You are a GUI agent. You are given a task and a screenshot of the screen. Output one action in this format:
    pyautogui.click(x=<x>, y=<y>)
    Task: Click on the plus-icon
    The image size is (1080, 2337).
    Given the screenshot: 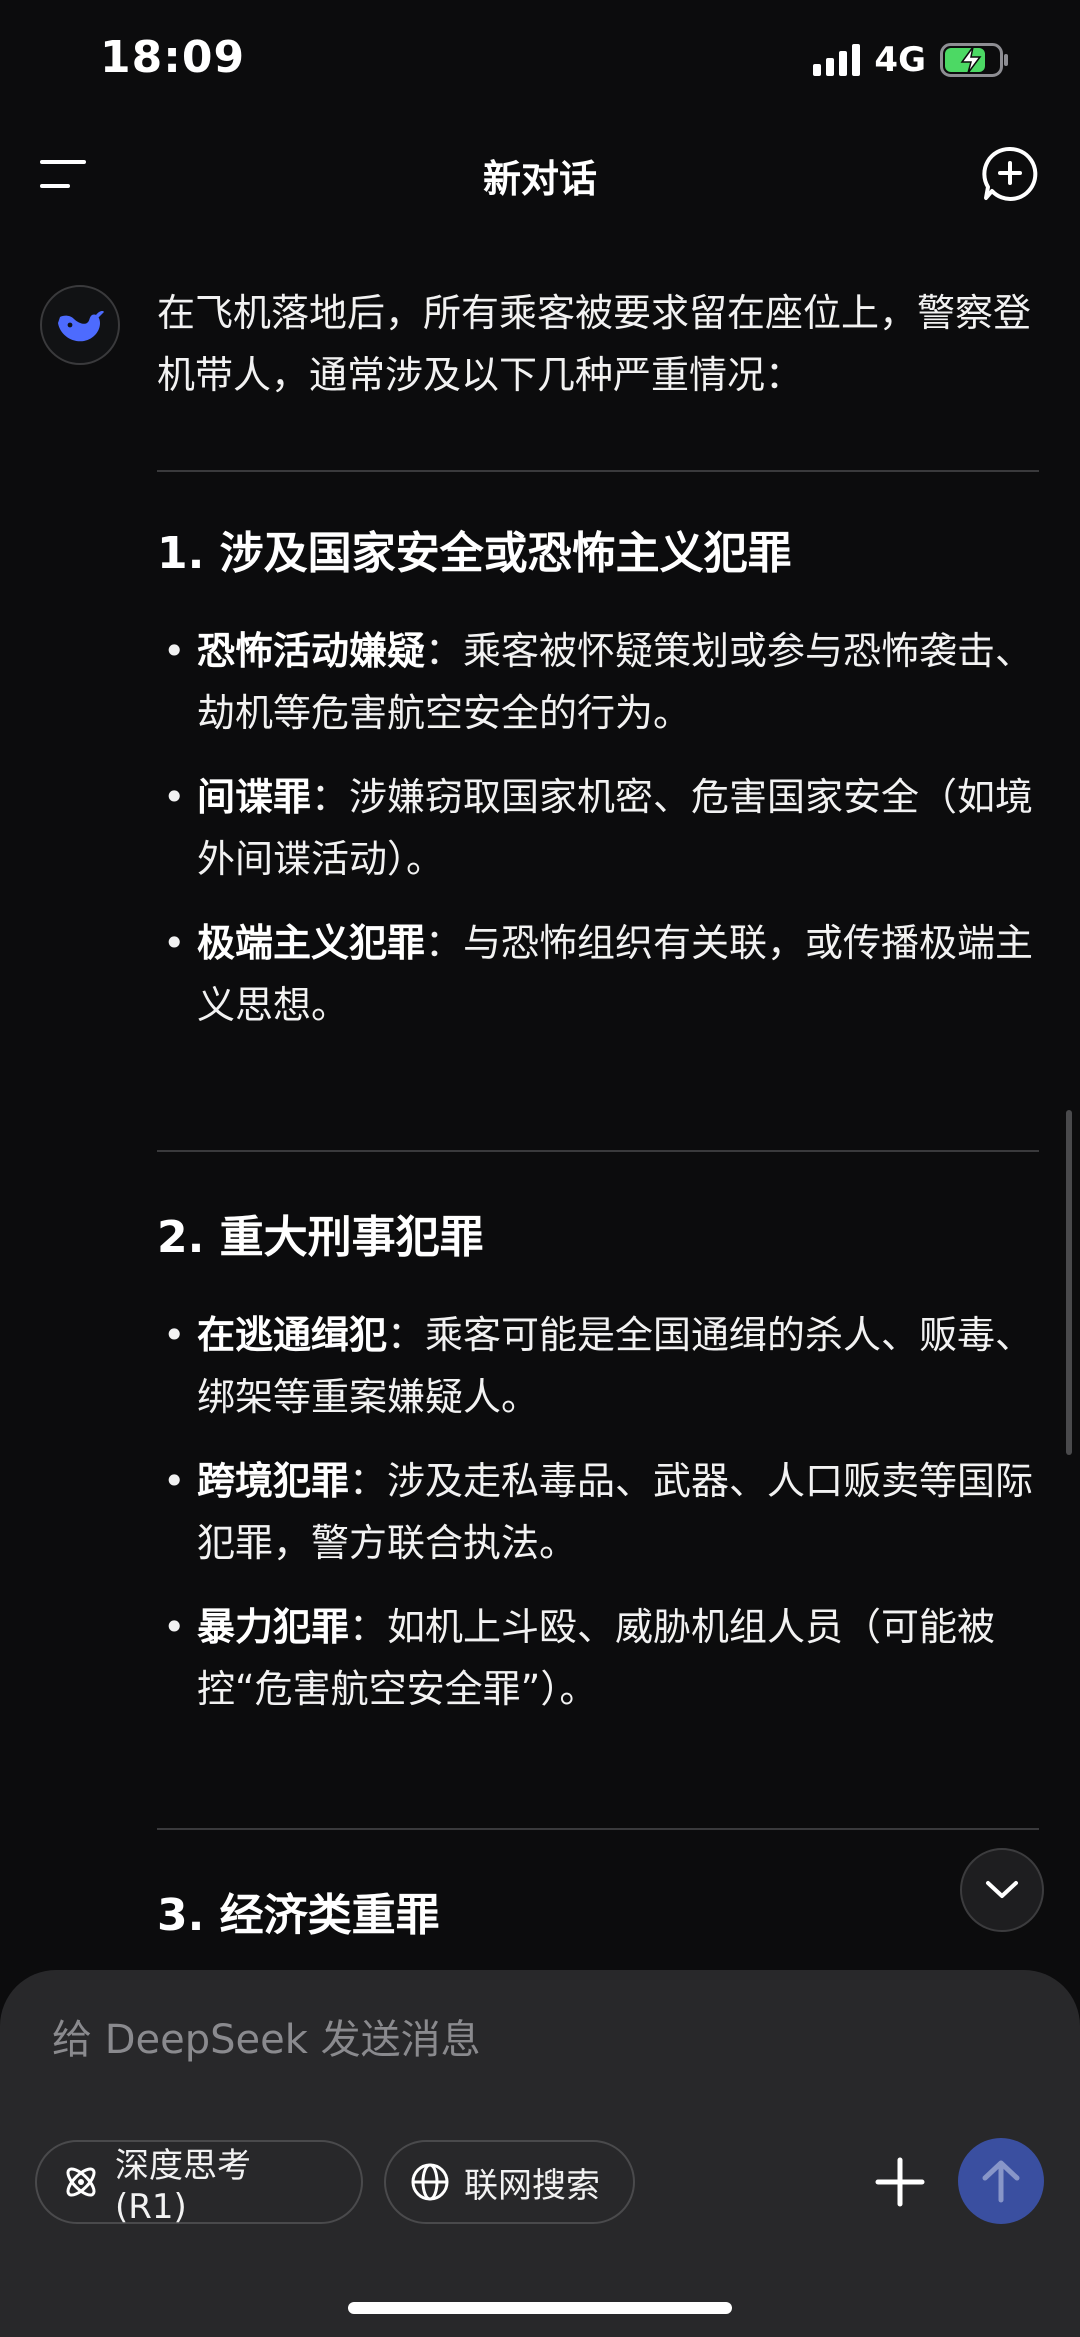 What is the action you would take?
    pyautogui.click(x=900, y=2182)
    